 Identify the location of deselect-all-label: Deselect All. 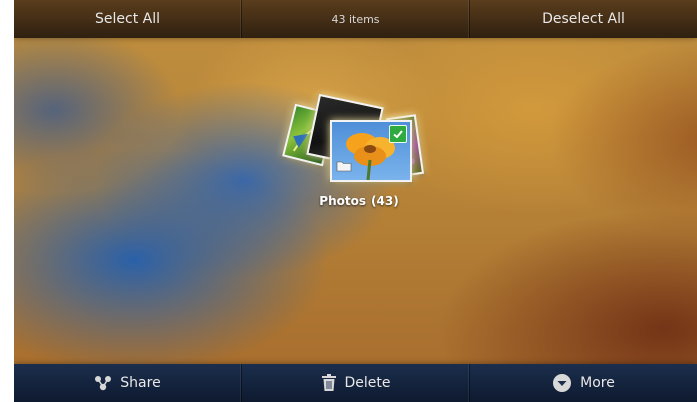
(583, 19).